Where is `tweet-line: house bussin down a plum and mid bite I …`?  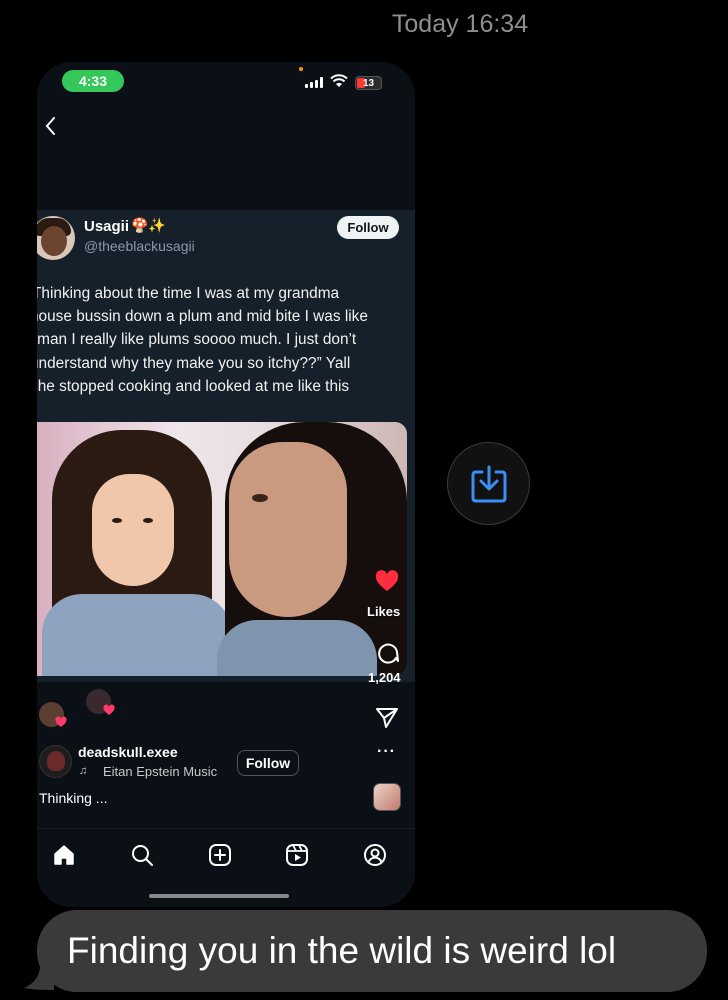
tweet-line: house bussin down a plum and mid bite I … is located at coordinates (202, 317).